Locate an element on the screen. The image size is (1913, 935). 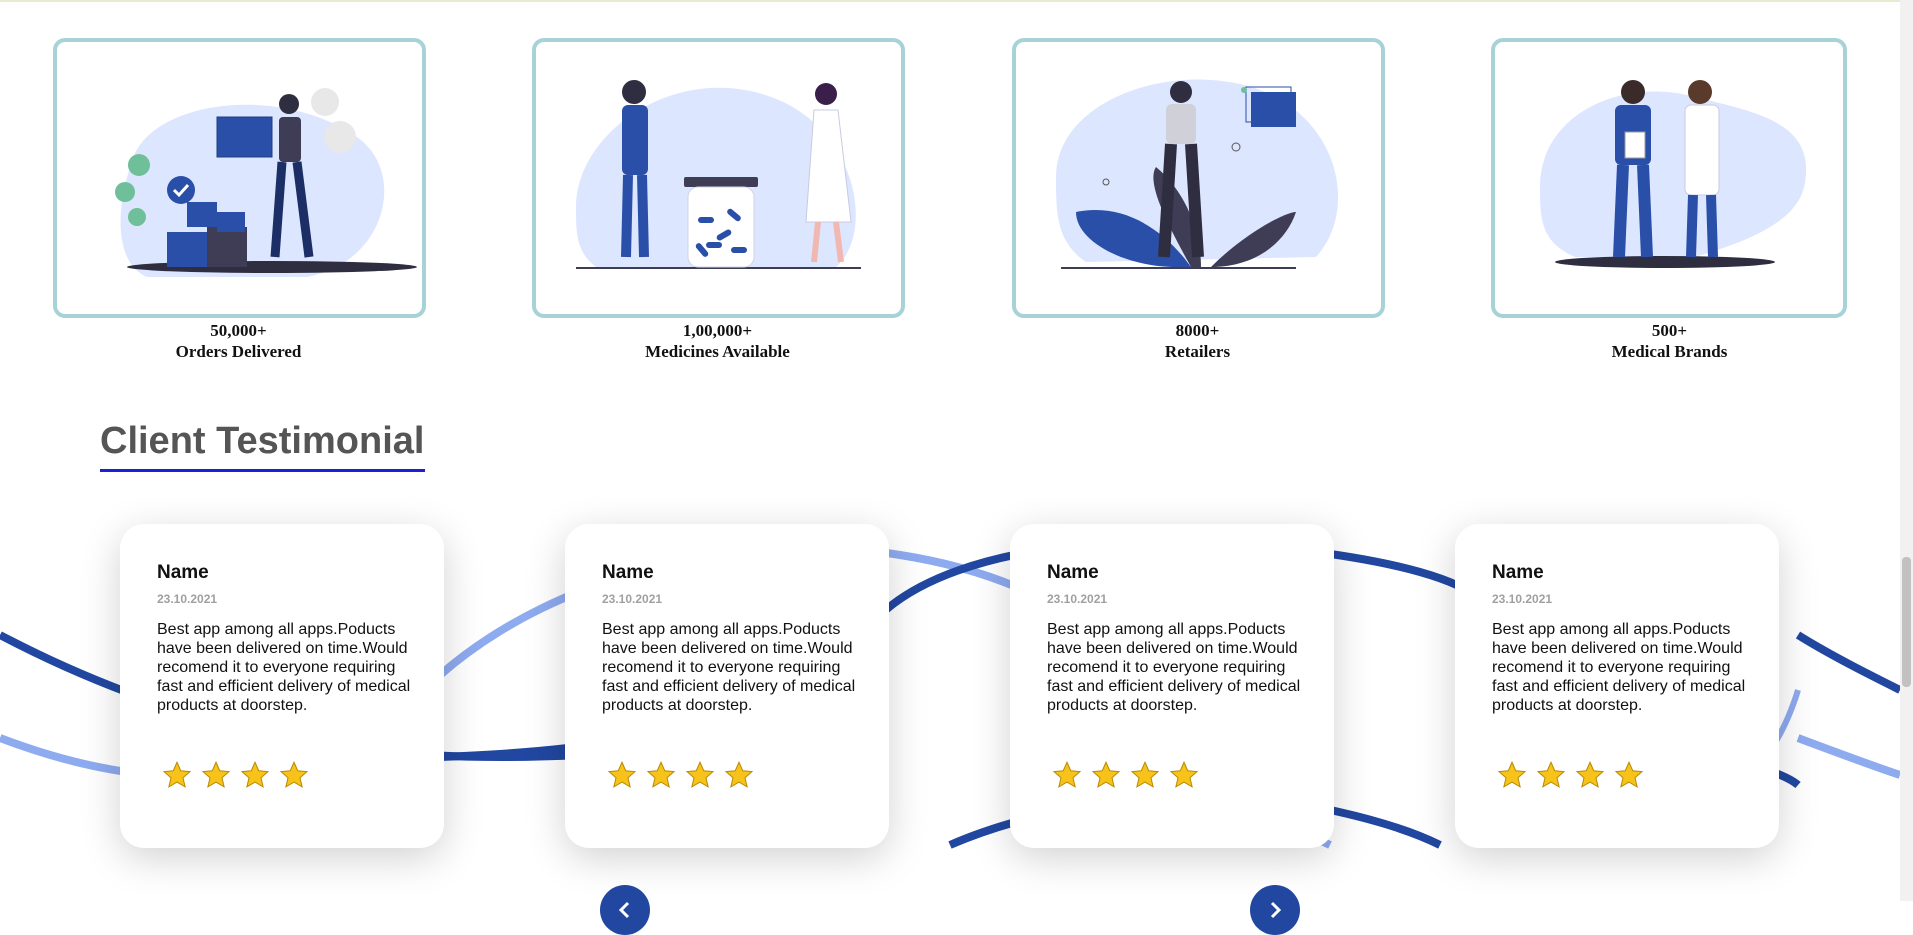
stat-label: Retailers is located at coordinates (1197, 351).